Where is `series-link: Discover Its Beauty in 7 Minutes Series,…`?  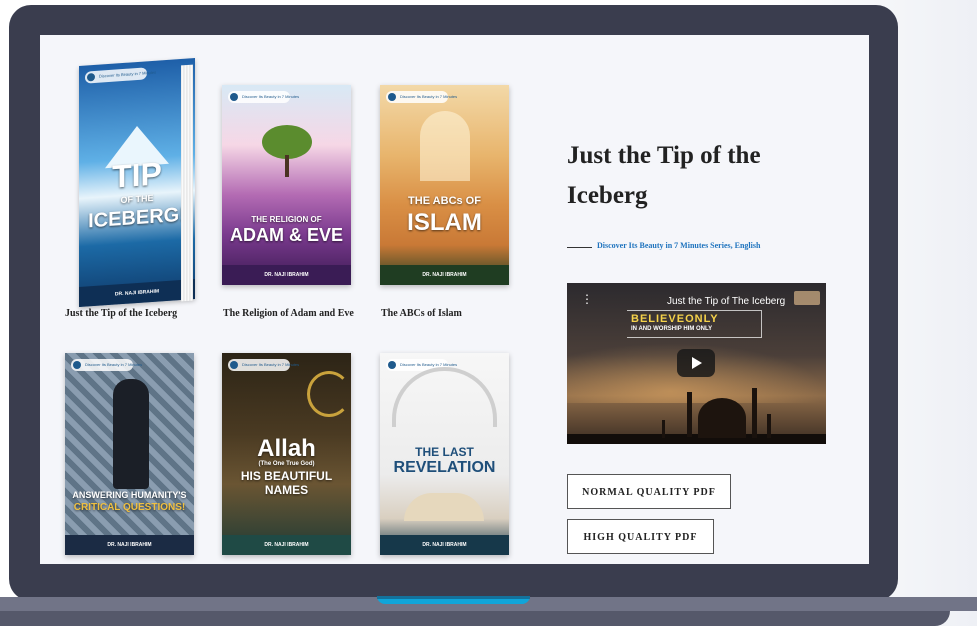
series-link: Discover Its Beauty in 7 Minutes Series,… is located at coordinates (678, 245).